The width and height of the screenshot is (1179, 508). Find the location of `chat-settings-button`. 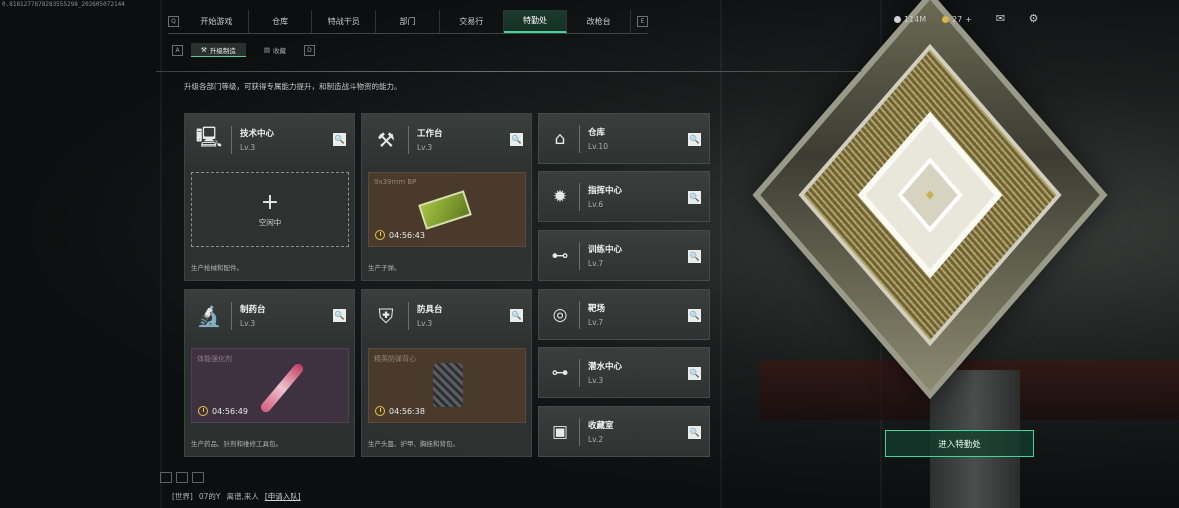

chat-settings-button is located at coordinates (198, 477).